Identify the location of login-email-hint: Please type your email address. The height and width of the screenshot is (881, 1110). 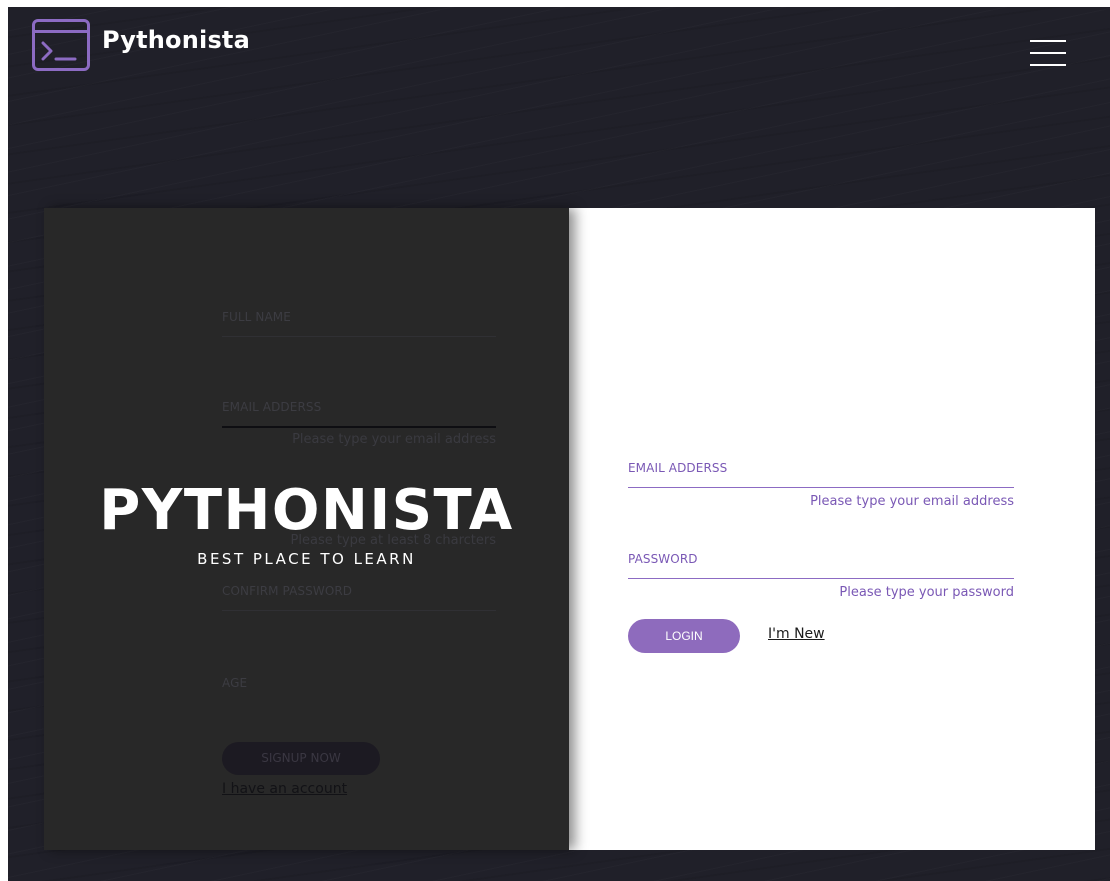
(912, 501).